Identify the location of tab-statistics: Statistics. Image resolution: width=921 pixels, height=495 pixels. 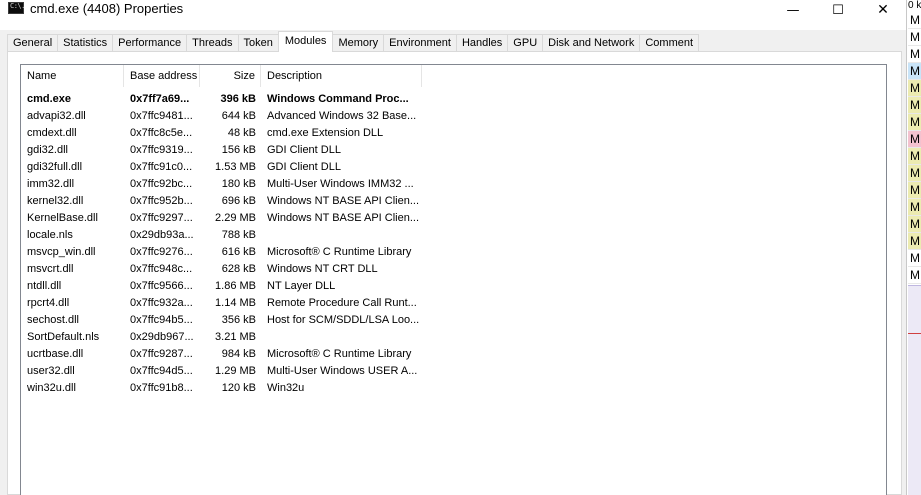
(85, 43).